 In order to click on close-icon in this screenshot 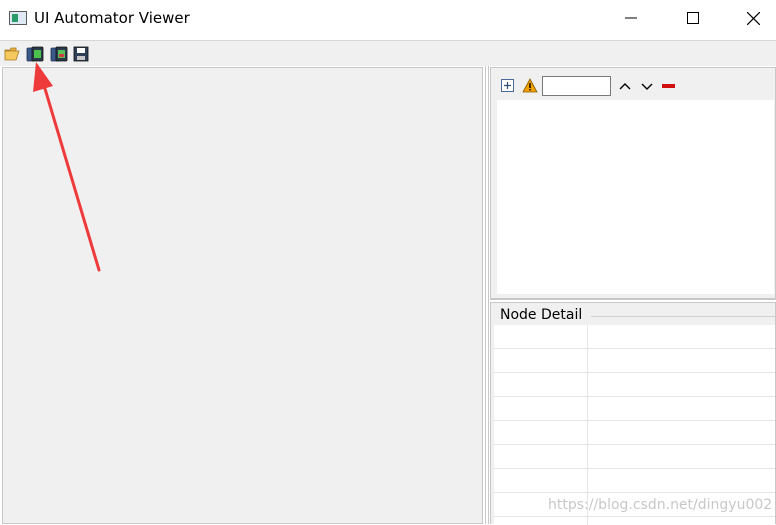, I will do `click(753, 18)`.